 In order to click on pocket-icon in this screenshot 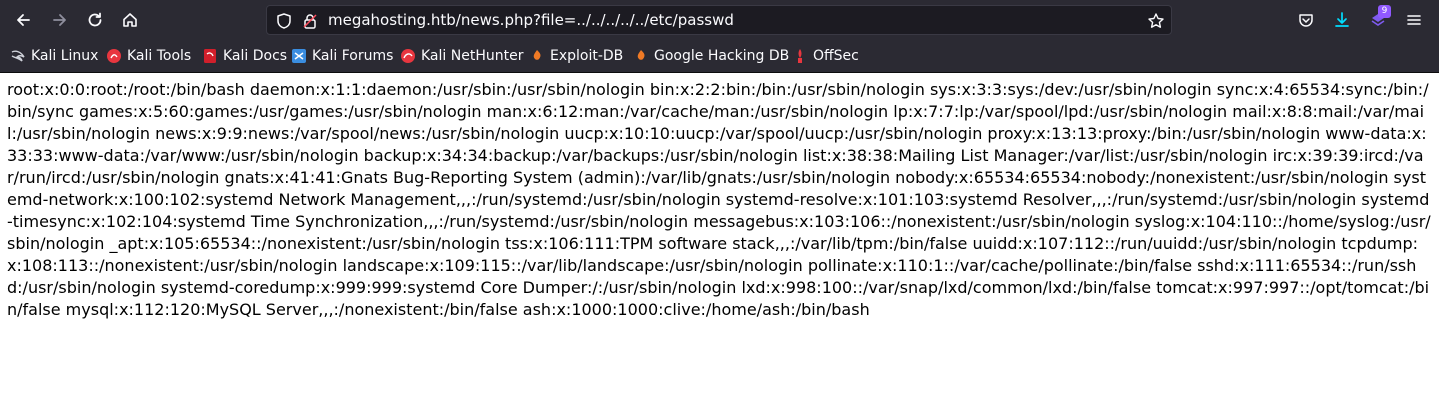, I will do `click(1306, 20)`.